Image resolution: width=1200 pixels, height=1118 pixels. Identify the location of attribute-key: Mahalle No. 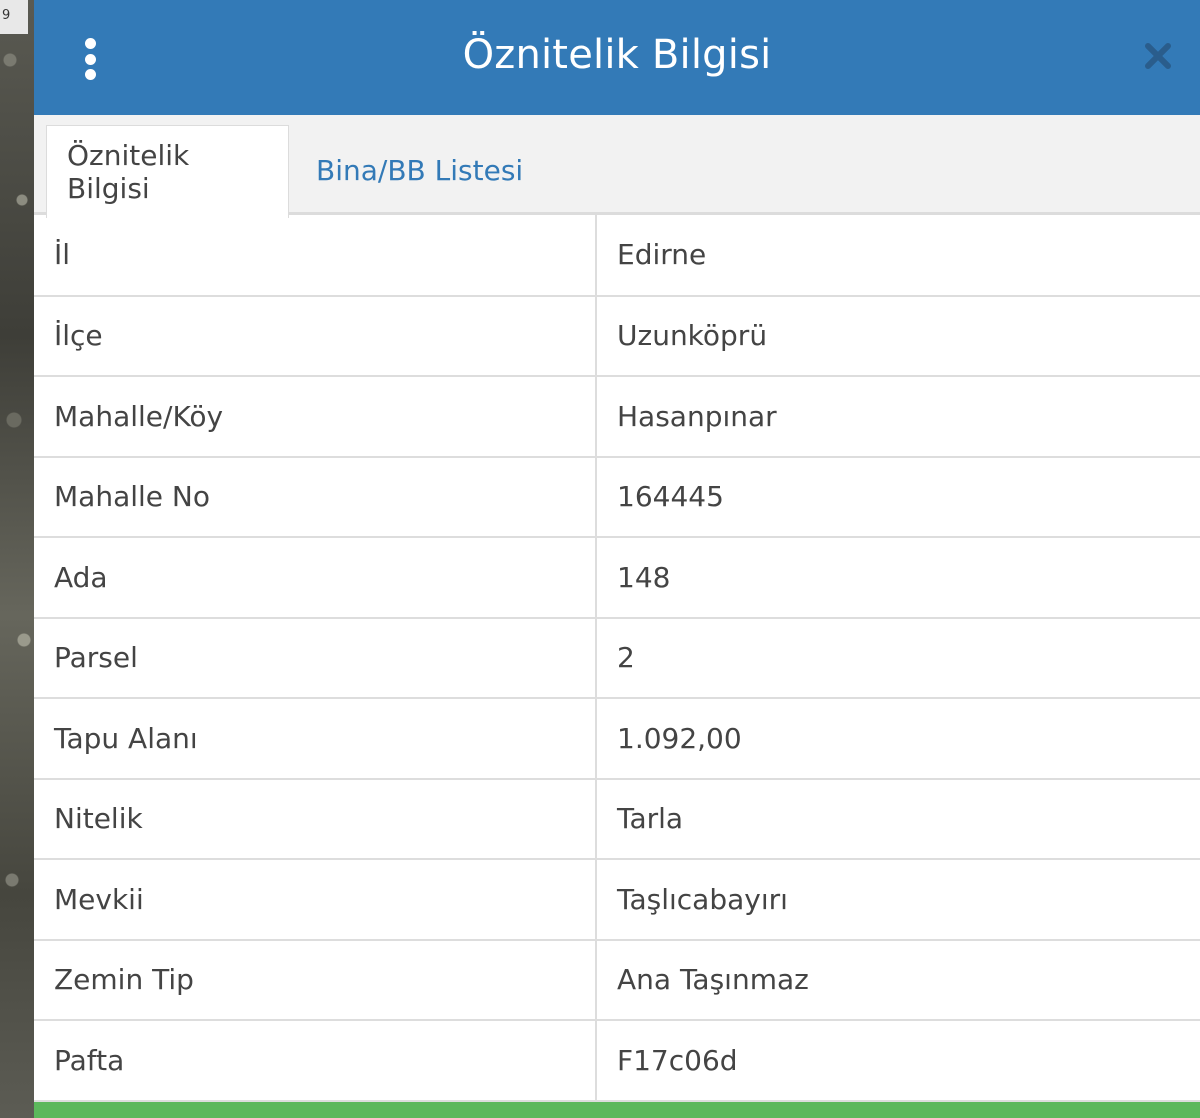
(315, 496).